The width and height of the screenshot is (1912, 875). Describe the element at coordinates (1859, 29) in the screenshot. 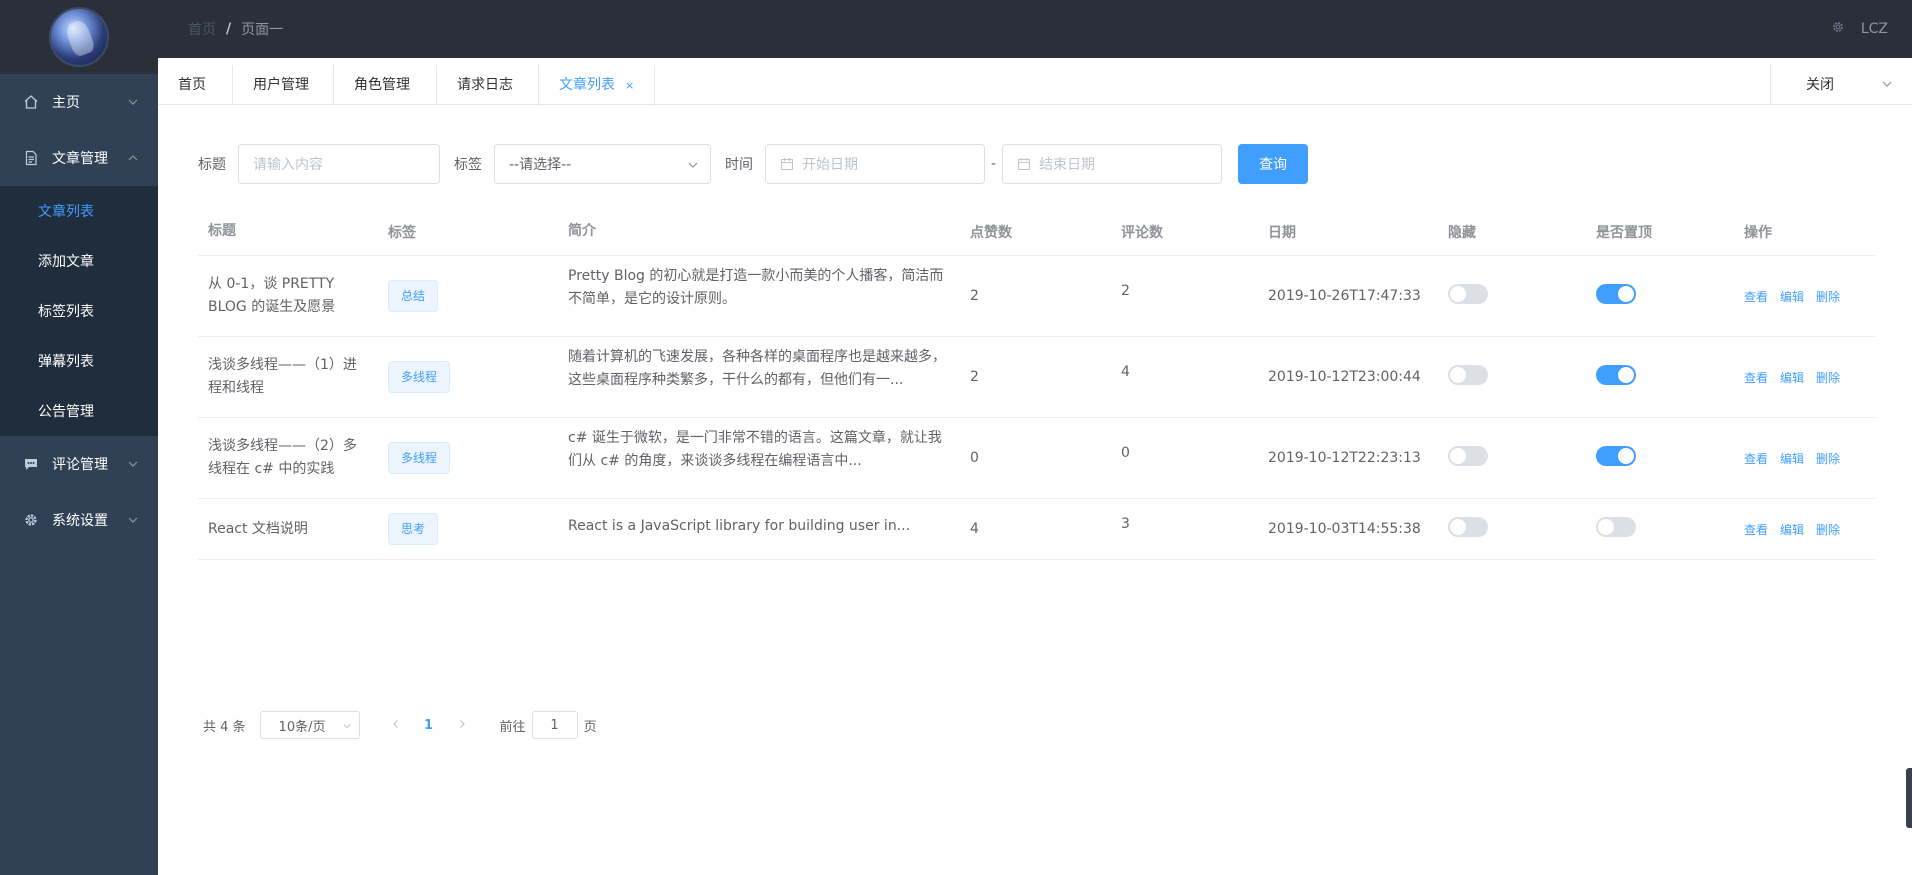

I see `header-right: LCZ` at that location.